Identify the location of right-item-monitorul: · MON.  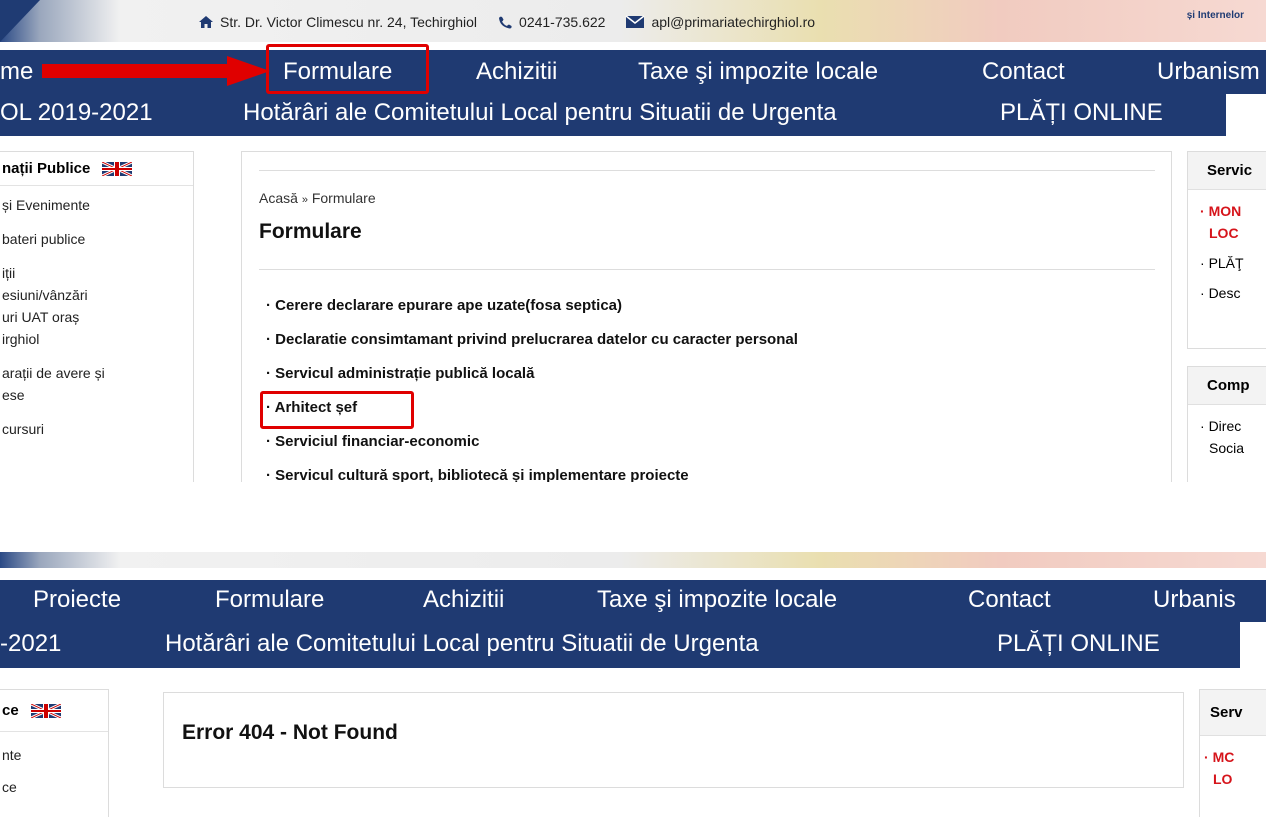
(1233, 211).